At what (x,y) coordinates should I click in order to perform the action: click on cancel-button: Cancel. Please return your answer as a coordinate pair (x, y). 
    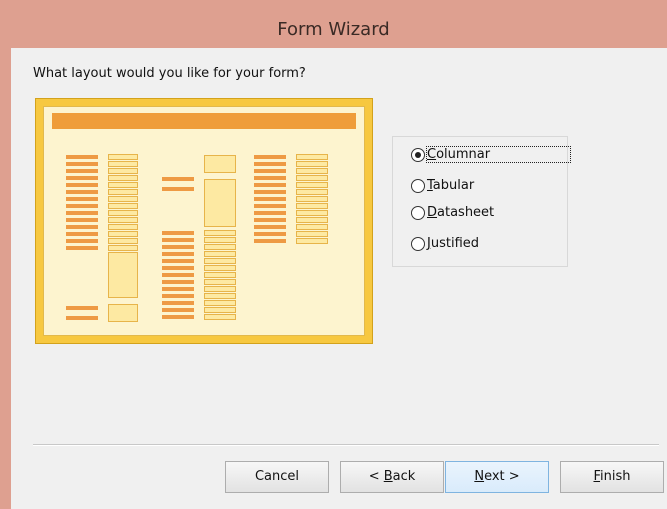
    Looking at the image, I should click on (277, 477).